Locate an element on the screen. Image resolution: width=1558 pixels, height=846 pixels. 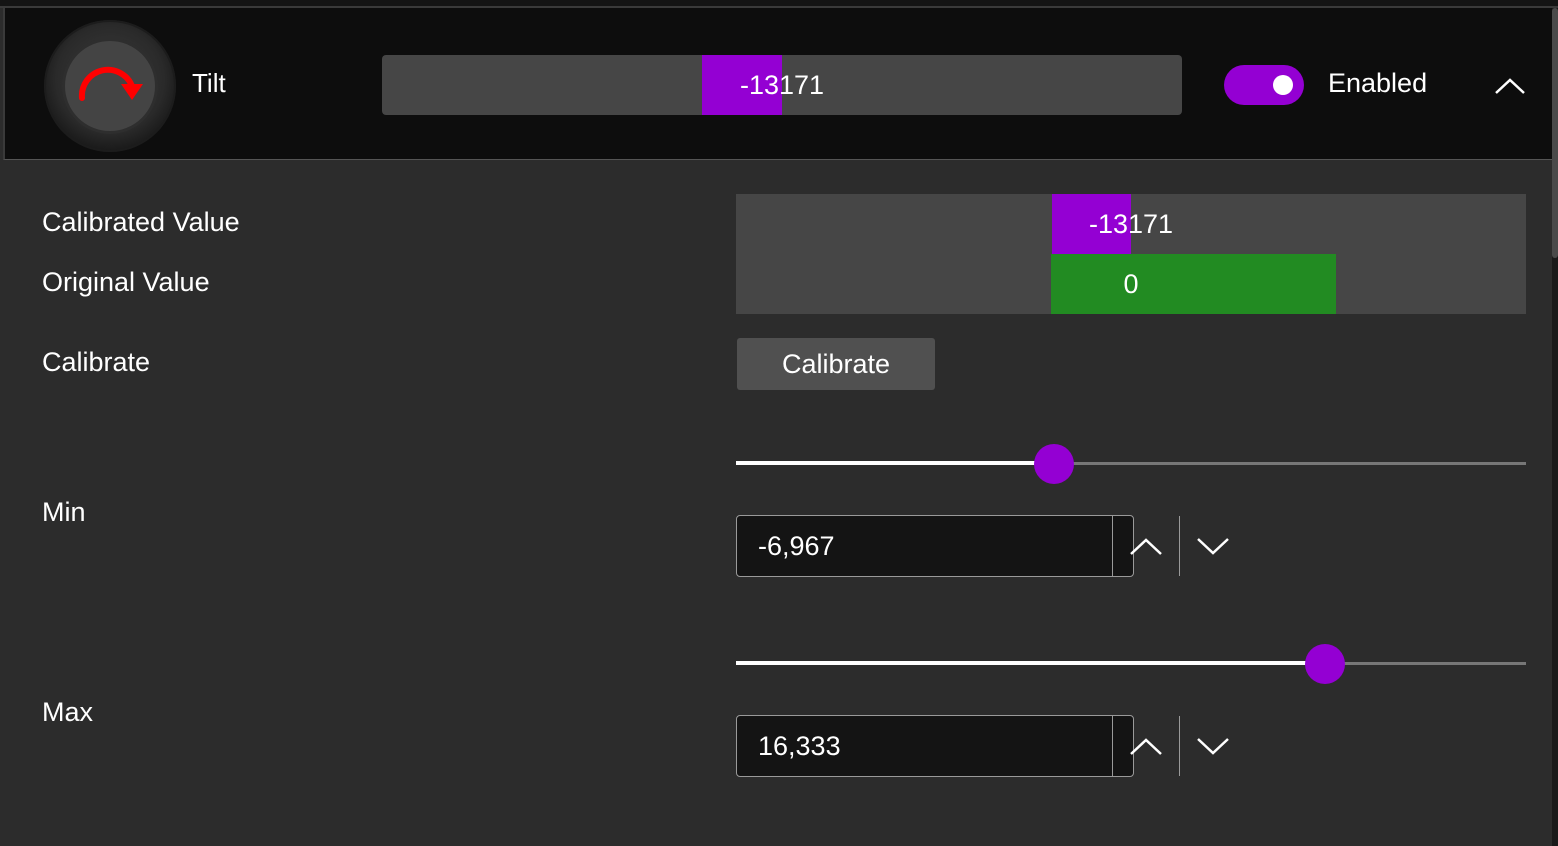
axis-knob is located at coordinates (110, 86).